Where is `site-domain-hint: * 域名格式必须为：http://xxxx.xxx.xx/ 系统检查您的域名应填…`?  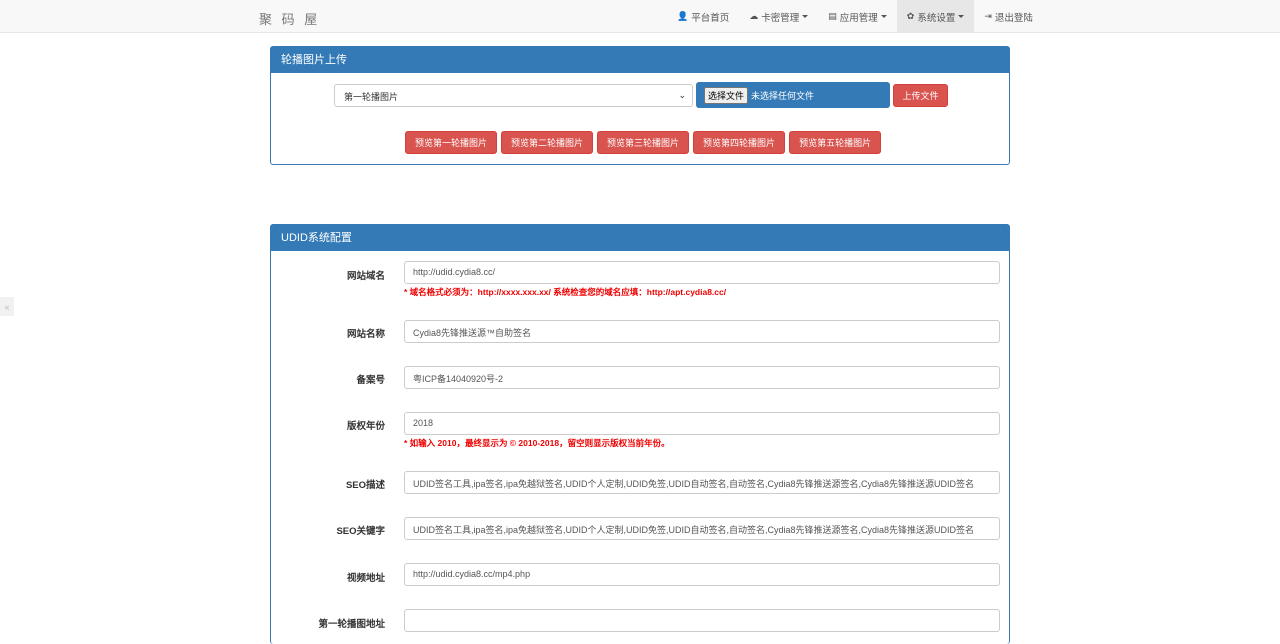
site-domain-hint: * 域名格式必须为：http://xxxx.xxx.xx/ 系统检查您的域名应填… is located at coordinates (565, 292).